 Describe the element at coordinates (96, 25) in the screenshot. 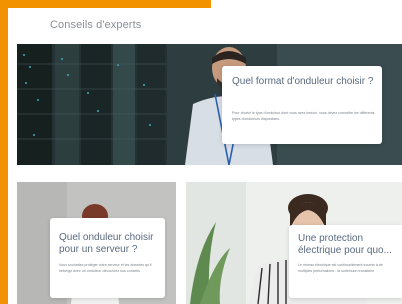

I see `section-title: Conseils d'experts` at that location.